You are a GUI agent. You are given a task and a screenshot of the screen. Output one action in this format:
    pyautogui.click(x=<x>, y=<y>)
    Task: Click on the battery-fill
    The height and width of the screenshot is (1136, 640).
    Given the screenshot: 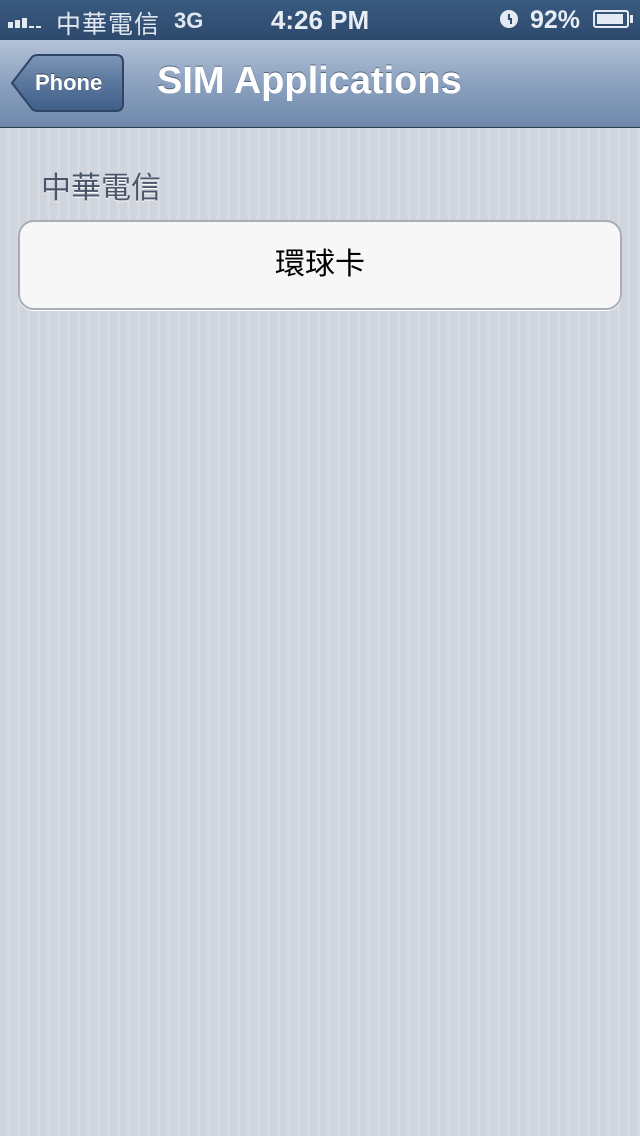 What is the action you would take?
    pyautogui.click(x=610, y=19)
    